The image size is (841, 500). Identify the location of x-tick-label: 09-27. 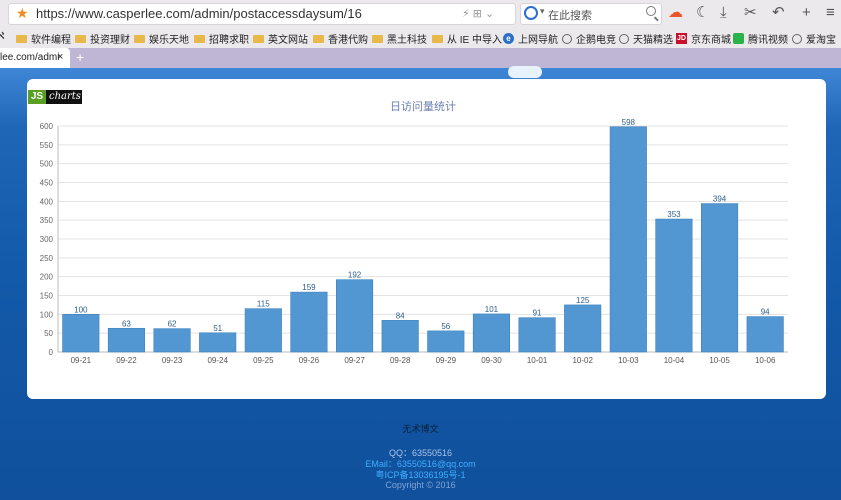
(354, 360).